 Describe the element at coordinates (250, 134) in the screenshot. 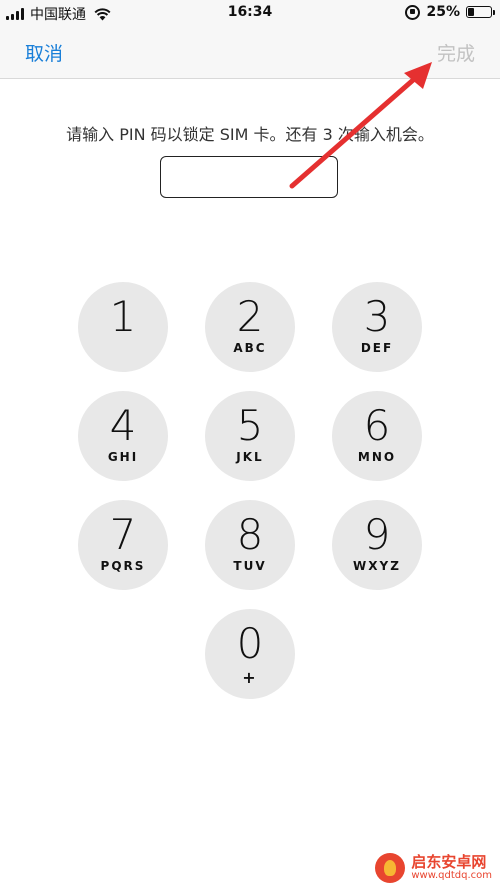

I see `pin-prompt-text: 请输入 PIN 码以锁定 SIM 卡。还有 3 次输入机会。` at that location.